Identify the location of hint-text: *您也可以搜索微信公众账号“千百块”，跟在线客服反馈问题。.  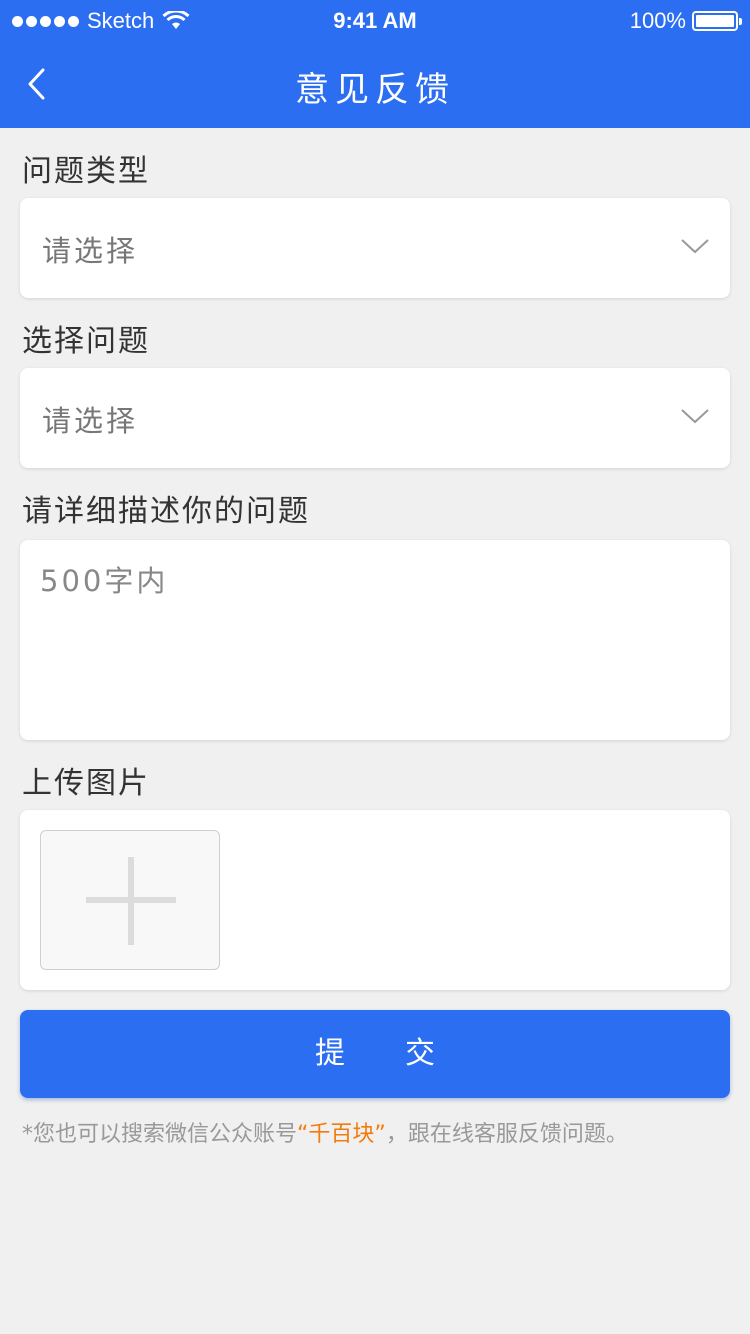
(325, 1132).